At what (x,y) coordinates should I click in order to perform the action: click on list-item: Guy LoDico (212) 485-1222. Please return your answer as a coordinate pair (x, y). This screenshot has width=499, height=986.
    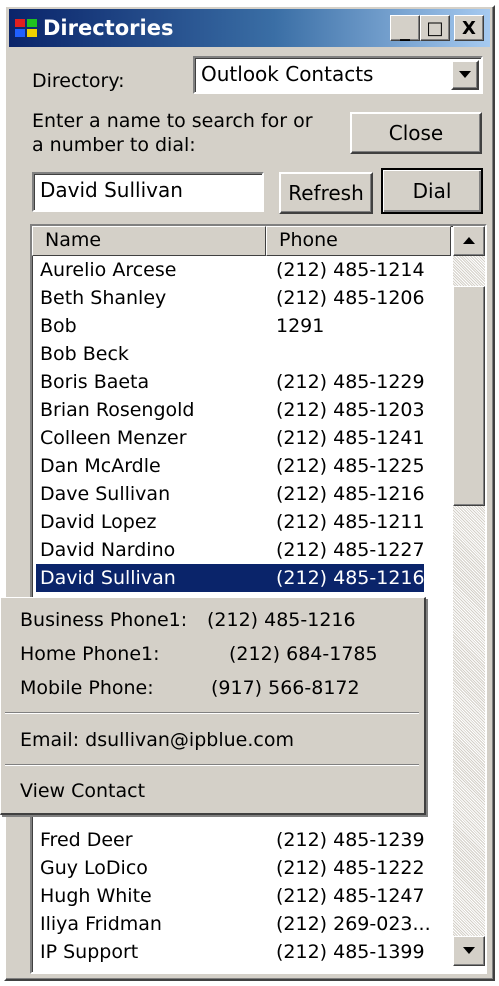
    Looking at the image, I should click on (239, 868).